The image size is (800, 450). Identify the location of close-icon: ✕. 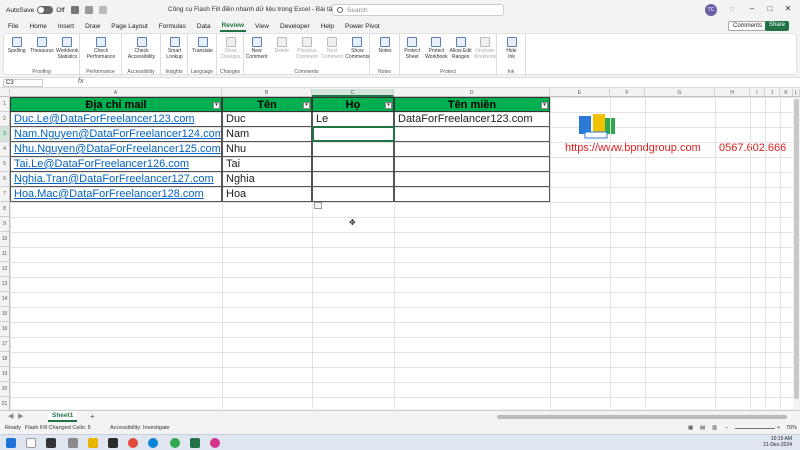
(788, 9).